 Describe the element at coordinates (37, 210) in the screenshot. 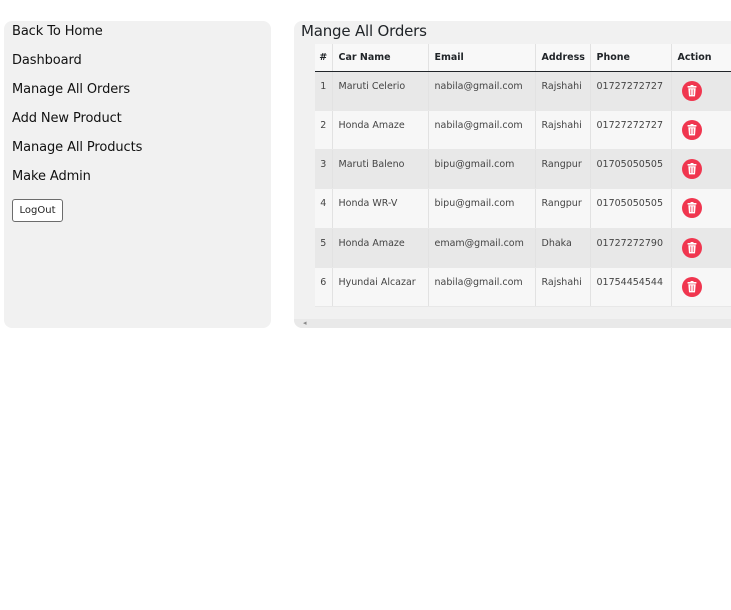

I see `logout-button: LogOut` at that location.